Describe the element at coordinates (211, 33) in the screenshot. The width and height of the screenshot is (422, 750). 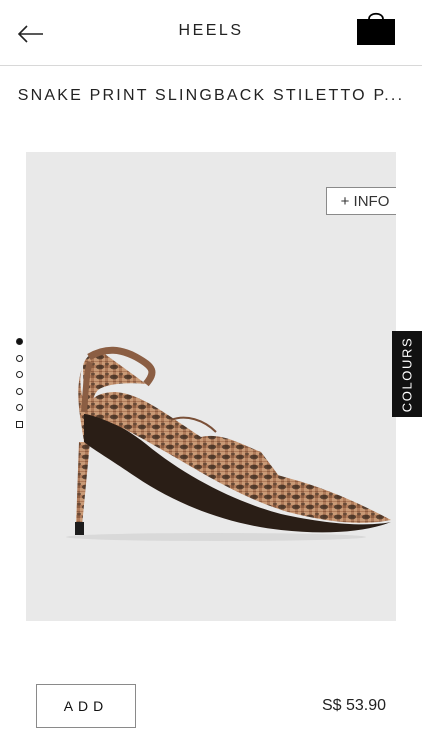
I see `top-bar: HEELS` at that location.